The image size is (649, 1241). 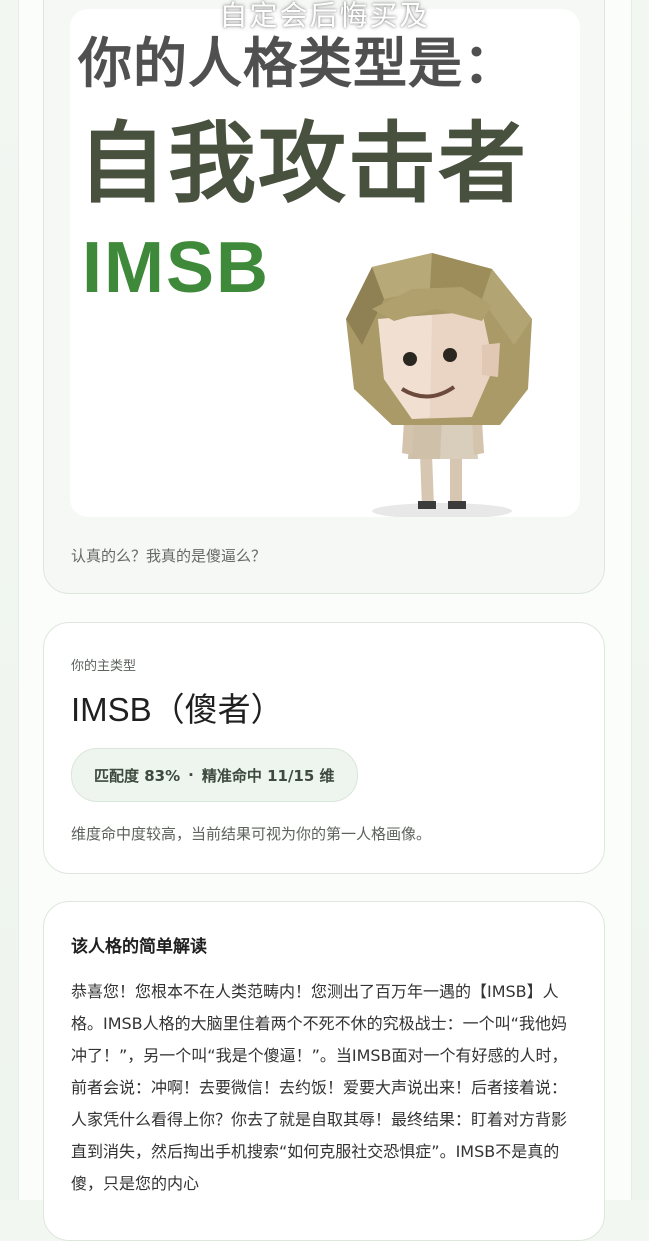 I want to click on character-figure-icon, so click(x=439, y=385).